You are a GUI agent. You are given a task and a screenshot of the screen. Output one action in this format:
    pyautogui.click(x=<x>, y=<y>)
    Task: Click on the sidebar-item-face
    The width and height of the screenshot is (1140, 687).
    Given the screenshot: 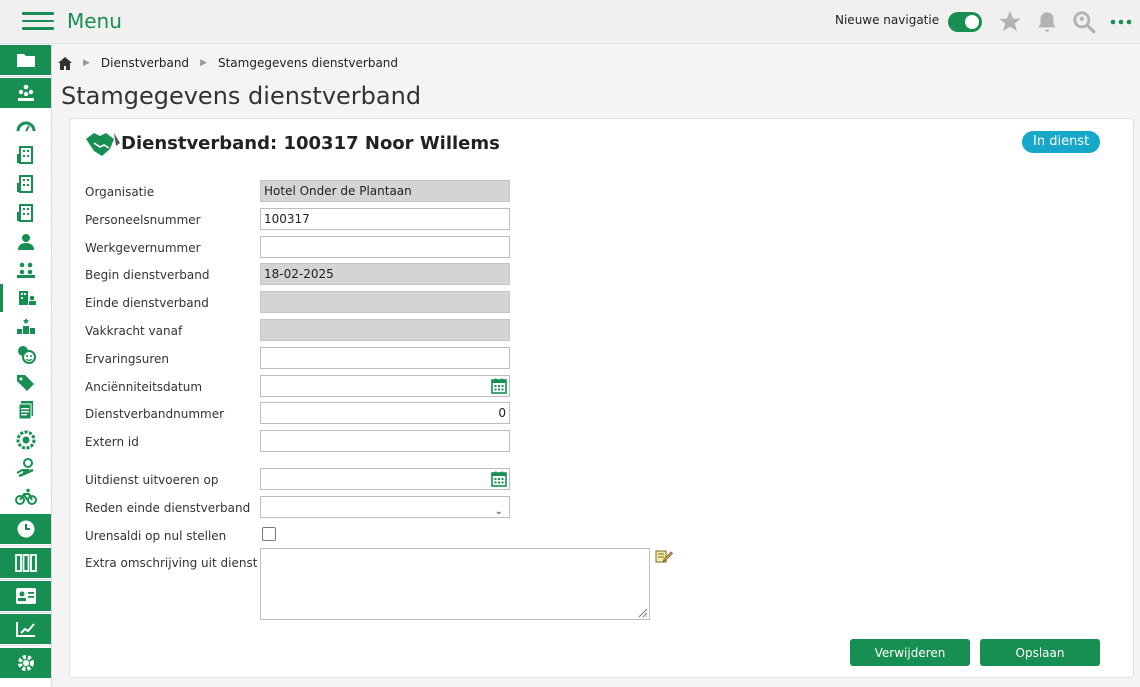 What is the action you would take?
    pyautogui.click(x=25, y=354)
    